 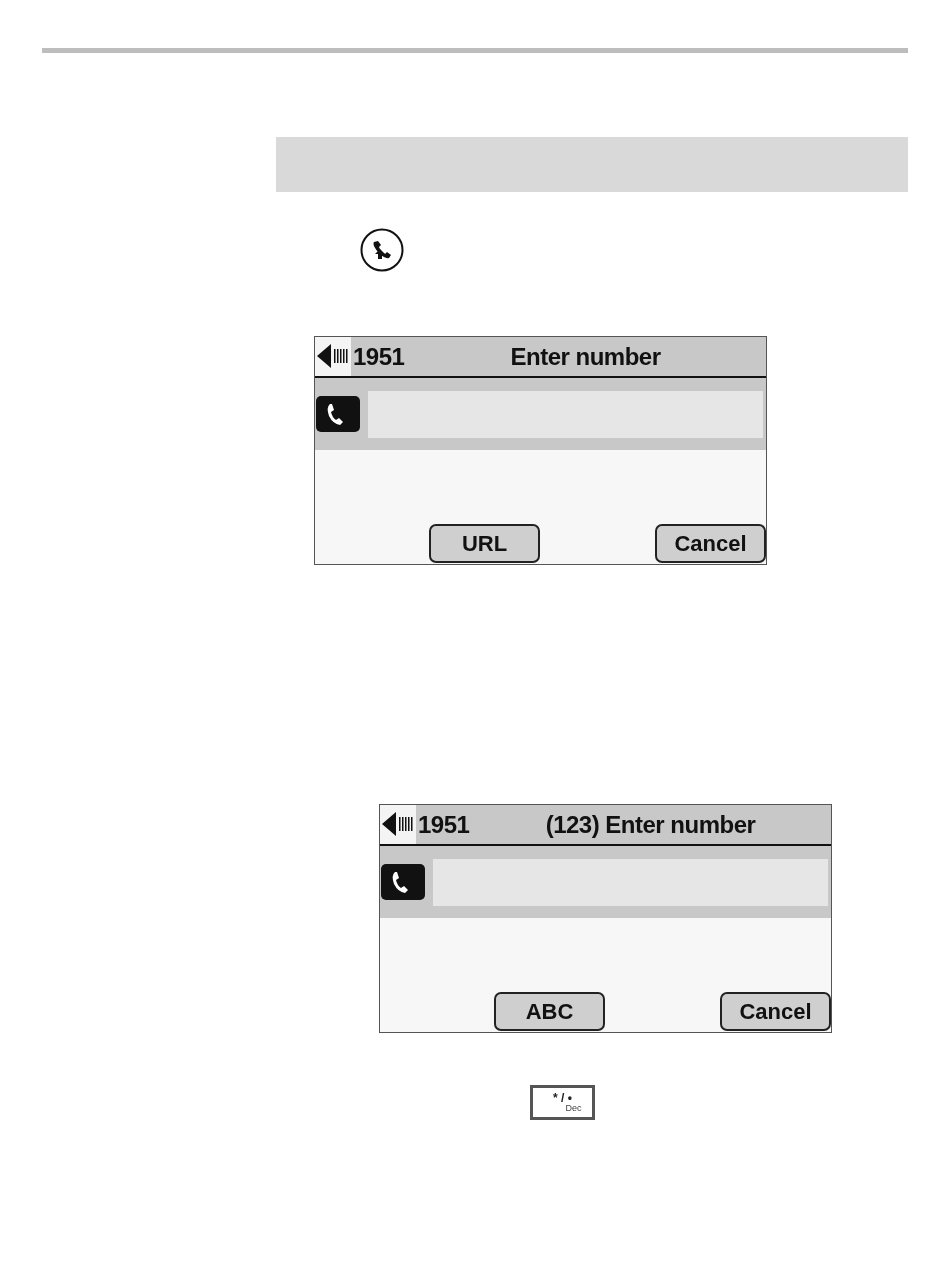 I want to click on softkey: ABC, so click(x=549, y=1011).